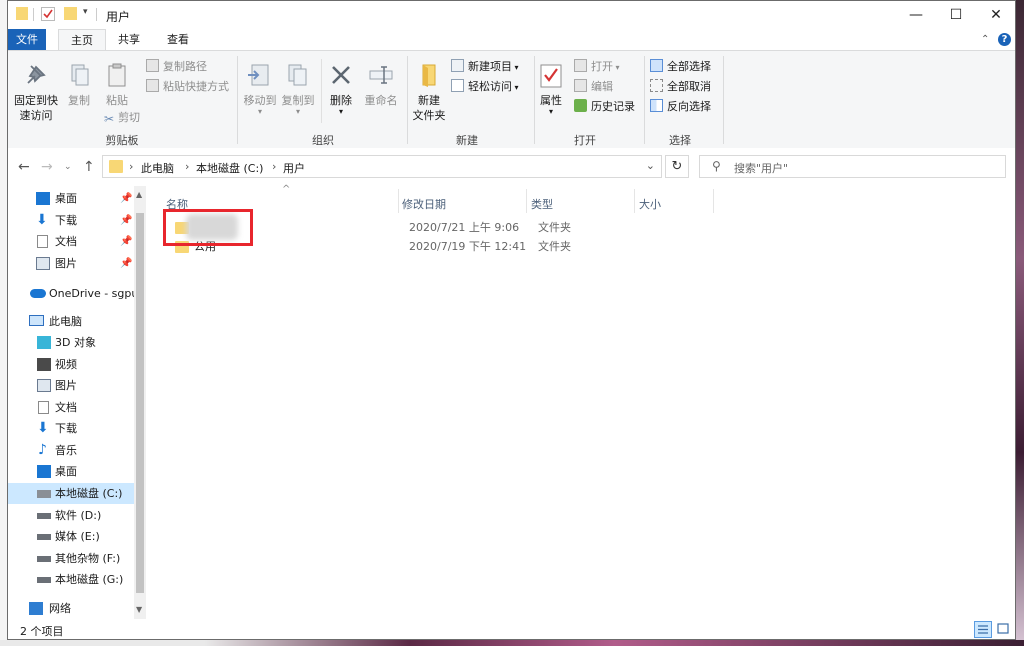 The height and width of the screenshot is (646, 1024). I want to click on easy-access-button: 轻松访问 ▾, so click(485, 87).